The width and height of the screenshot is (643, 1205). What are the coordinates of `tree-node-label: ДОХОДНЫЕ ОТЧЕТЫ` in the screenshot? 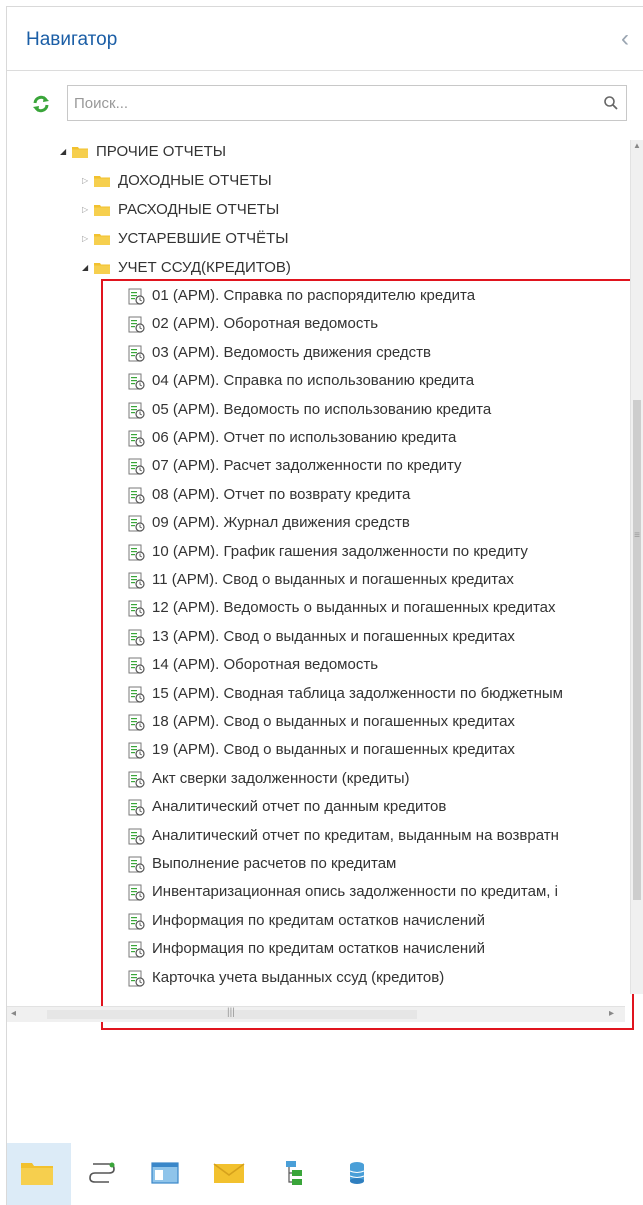 It's located at (195, 180).